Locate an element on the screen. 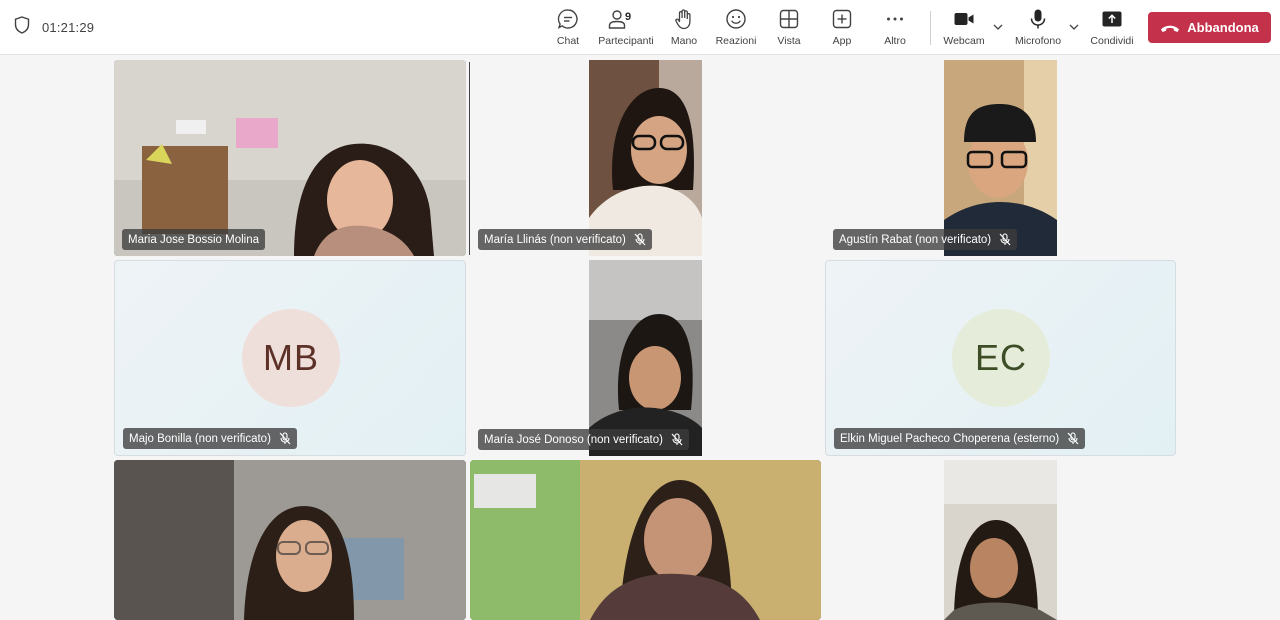 Image resolution: width=1280 pixels, height=620 pixels. participant-name-tag: María Llinás (non verificato) is located at coordinates (565, 239).